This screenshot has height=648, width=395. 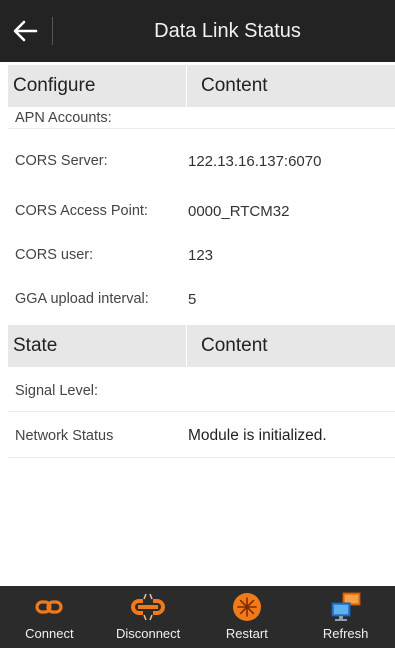 What do you see at coordinates (54, 85) in the screenshot?
I see `configure-column-header: Configure` at bounding box center [54, 85].